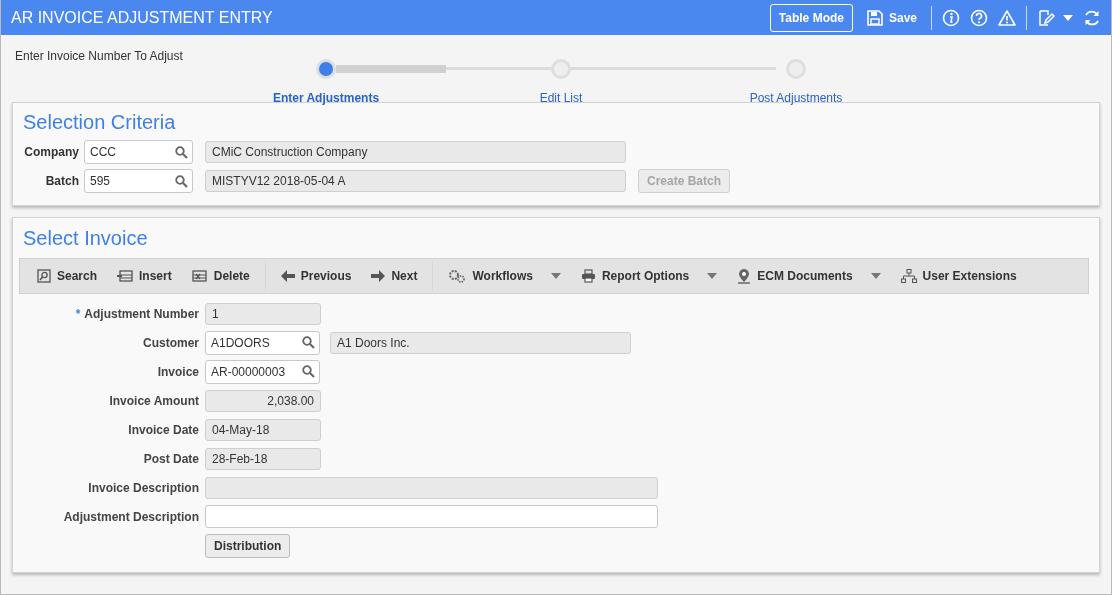 This screenshot has width=1112, height=595. What do you see at coordinates (51, 152) in the screenshot?
I see `field-label: Company` at bounding box center [51, 152].